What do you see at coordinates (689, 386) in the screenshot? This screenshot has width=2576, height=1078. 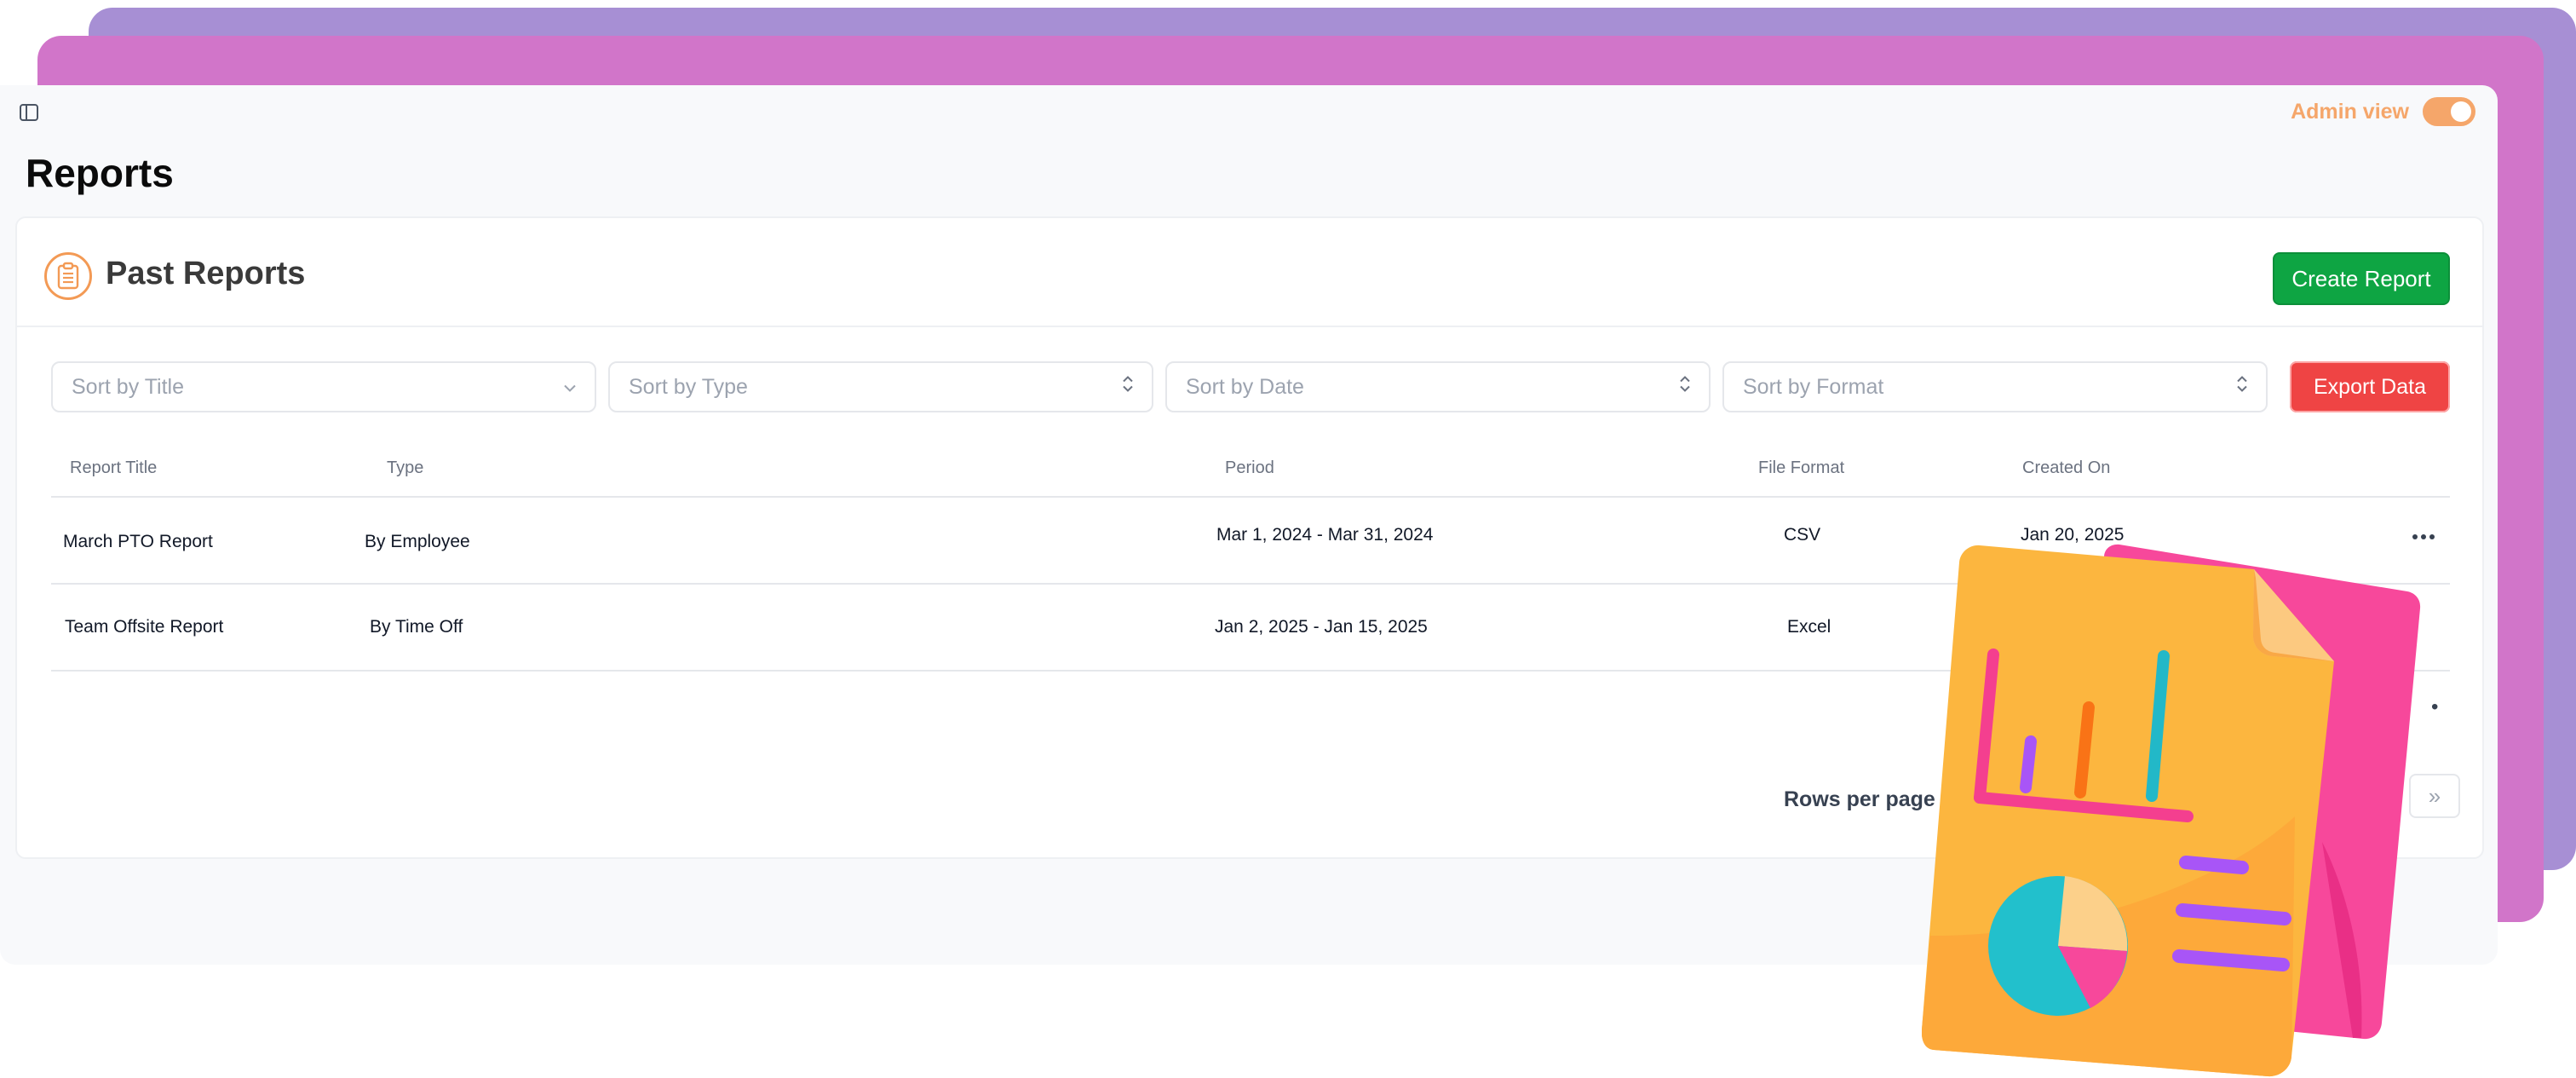 I see `sort-by-type-placeholder: Sort by Type` at bounding box center [689, 386].